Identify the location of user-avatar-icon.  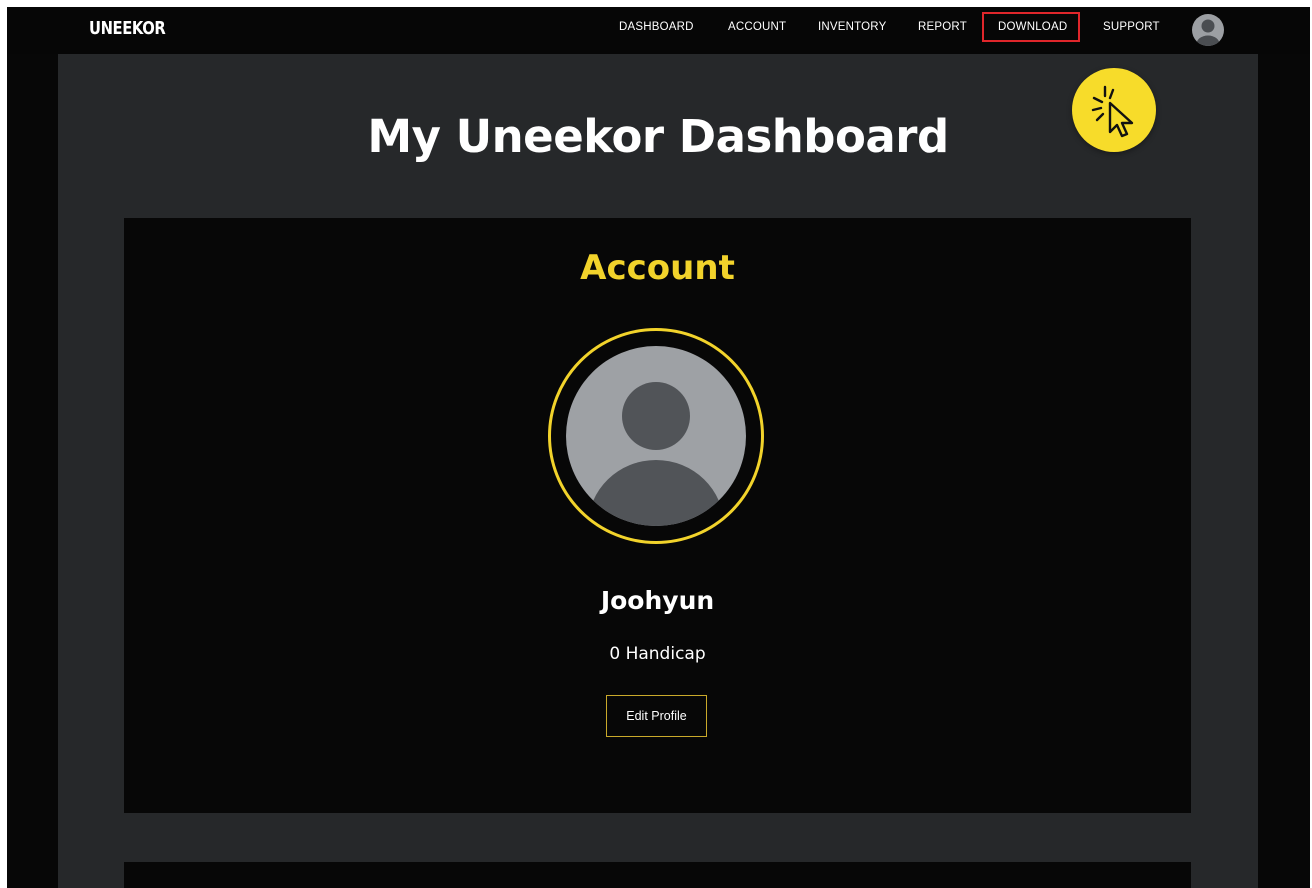
(1208, 30).